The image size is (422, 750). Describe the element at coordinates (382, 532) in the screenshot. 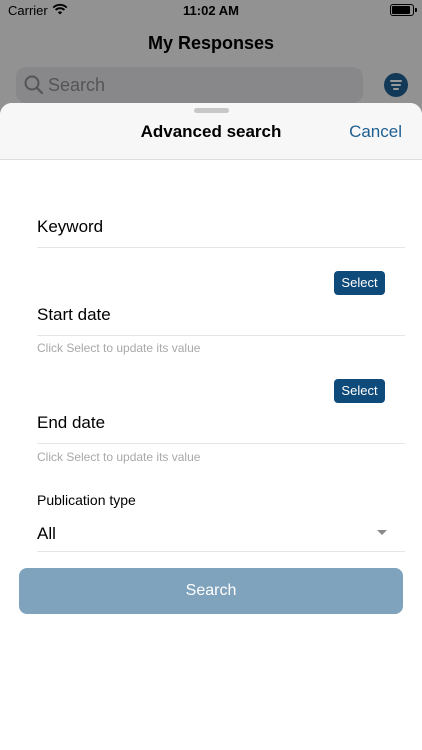

I see `chevron-down-icon` at that location.